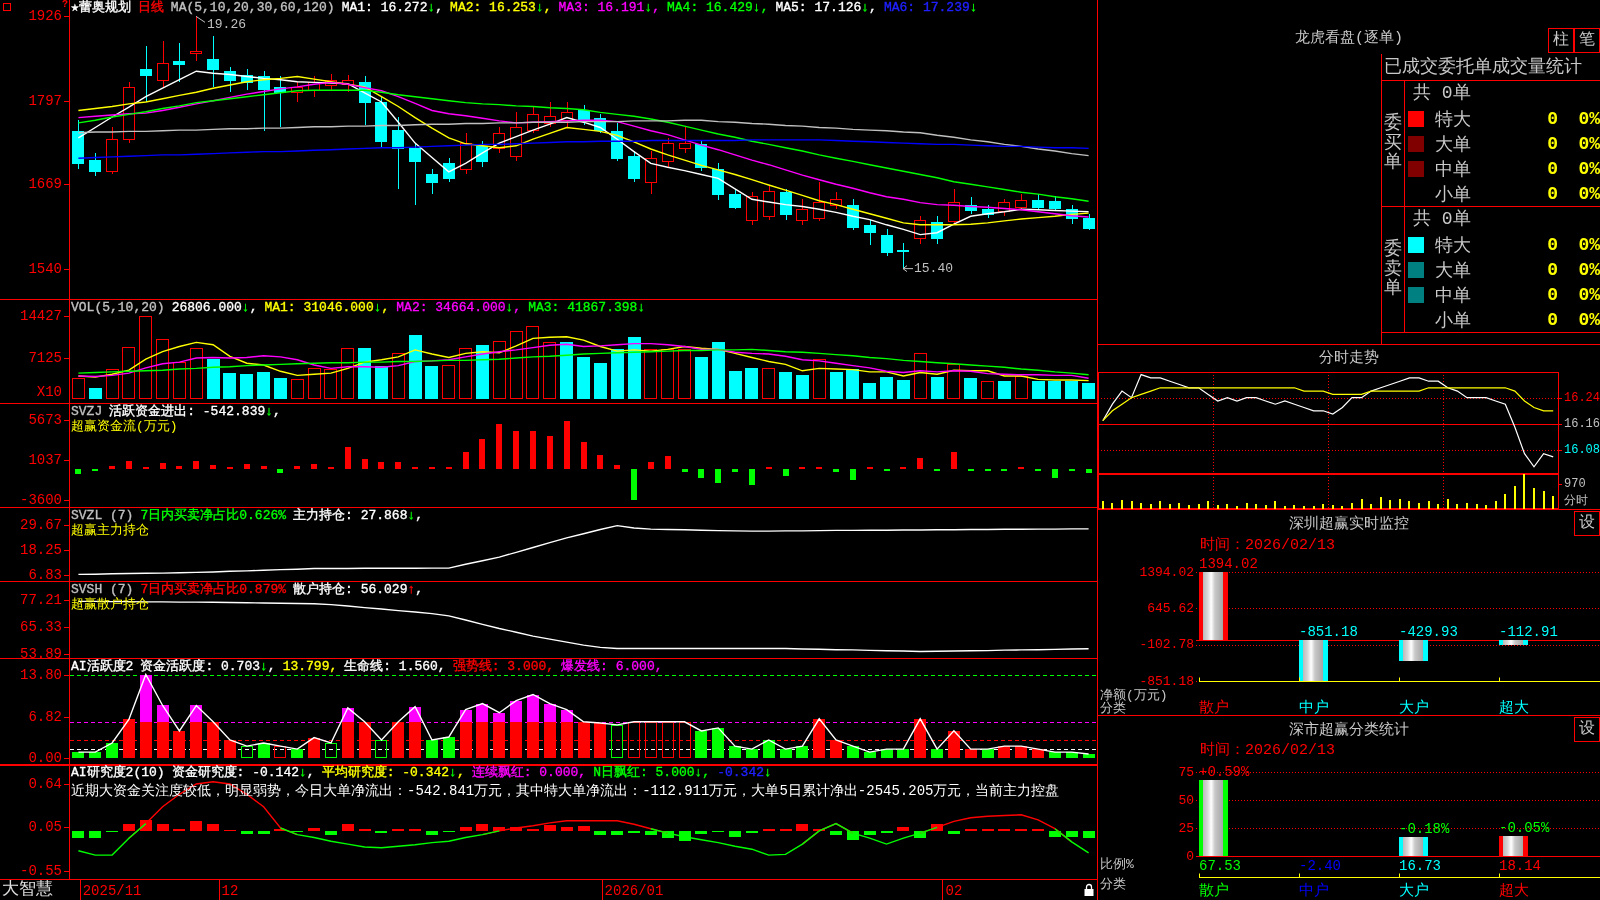  Describe the element at coordinates (1582, 450) in the screenshot. I see `axis-label: 16.08` at that location.